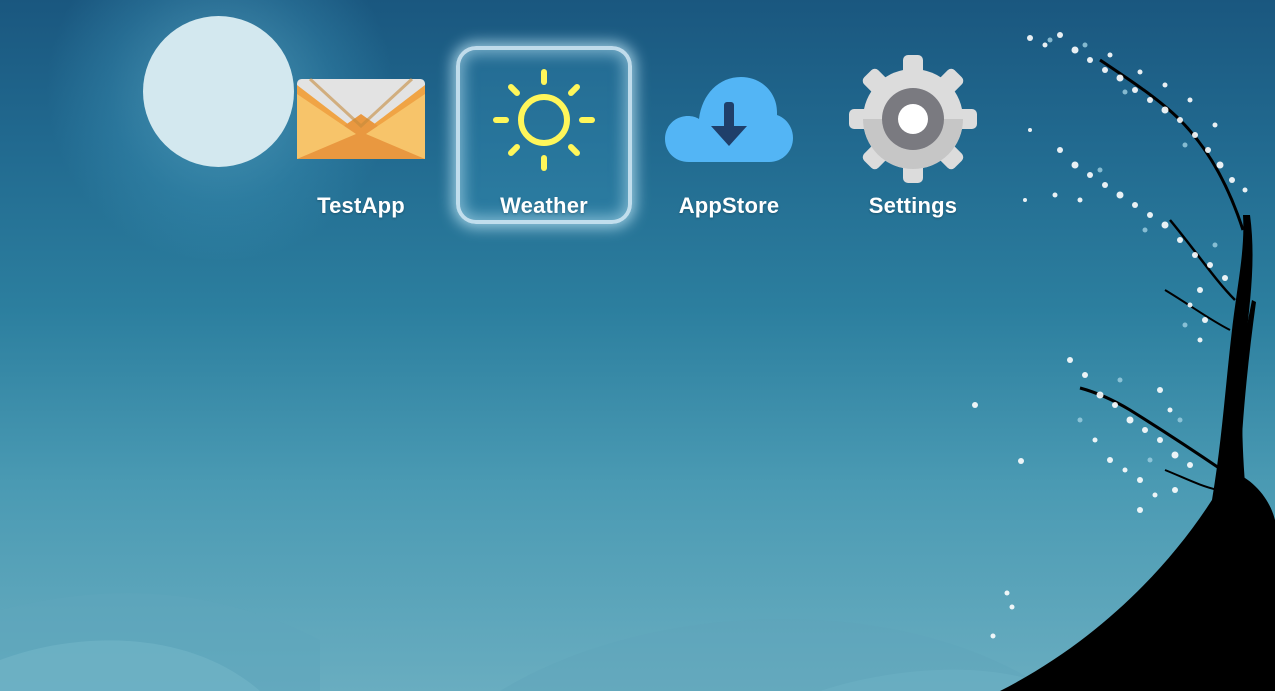 The image size is (1275, 691). Describe the element at coordinates (913, 205) in the screenshot. I see `app-label-settings: Settings` at that location.